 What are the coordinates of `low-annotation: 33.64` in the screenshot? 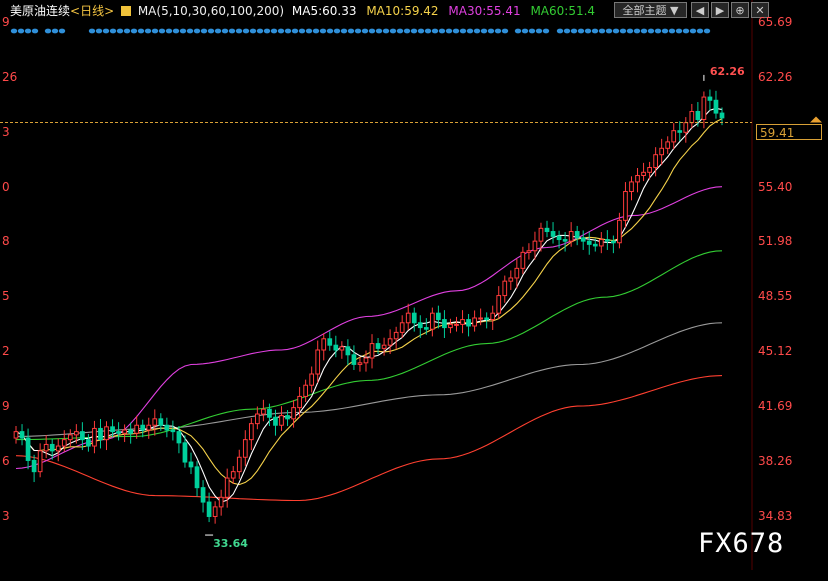 It's located at (230, 544).